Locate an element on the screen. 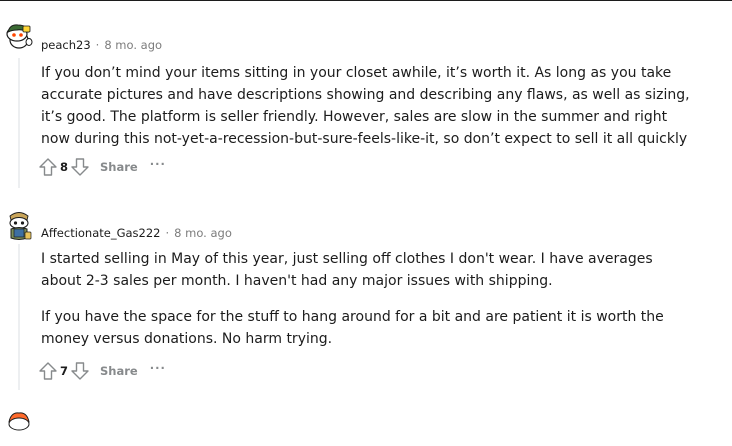 This screenshot has width=732, height=446. vote-score: 8 is located at coordinates (64, 167).